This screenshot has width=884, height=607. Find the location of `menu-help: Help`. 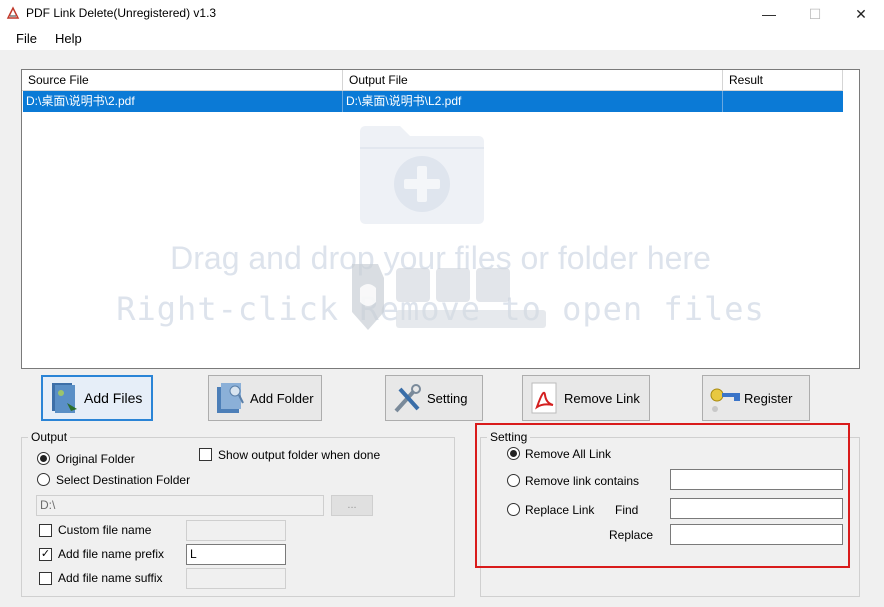

menu-help: Help is located at coordinates (68, 38).